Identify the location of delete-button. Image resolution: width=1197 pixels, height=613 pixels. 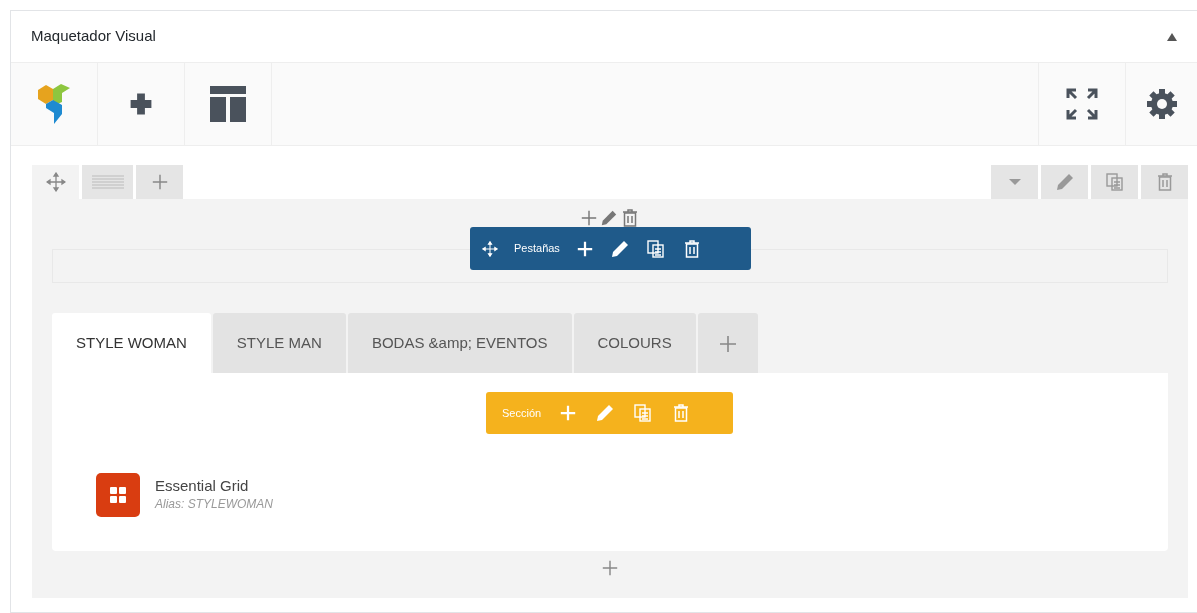
(630, 218).